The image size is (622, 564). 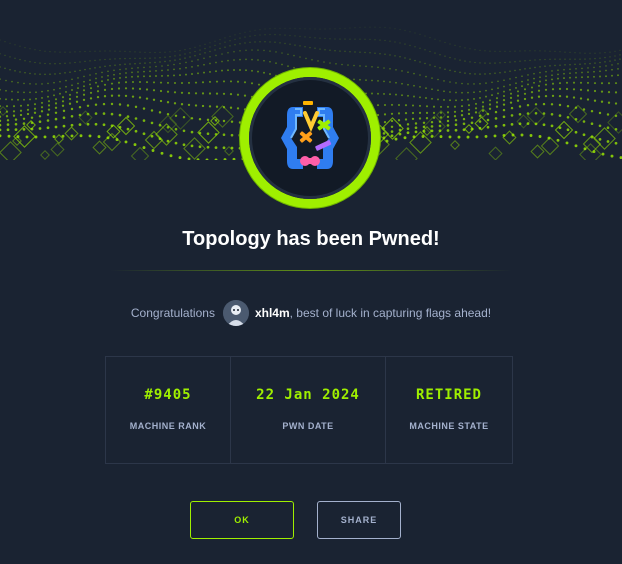 What do you see at coordinates (168, 395) in the screenshot?
I see `stat-value: #9405` at bounding box center [168, 395].